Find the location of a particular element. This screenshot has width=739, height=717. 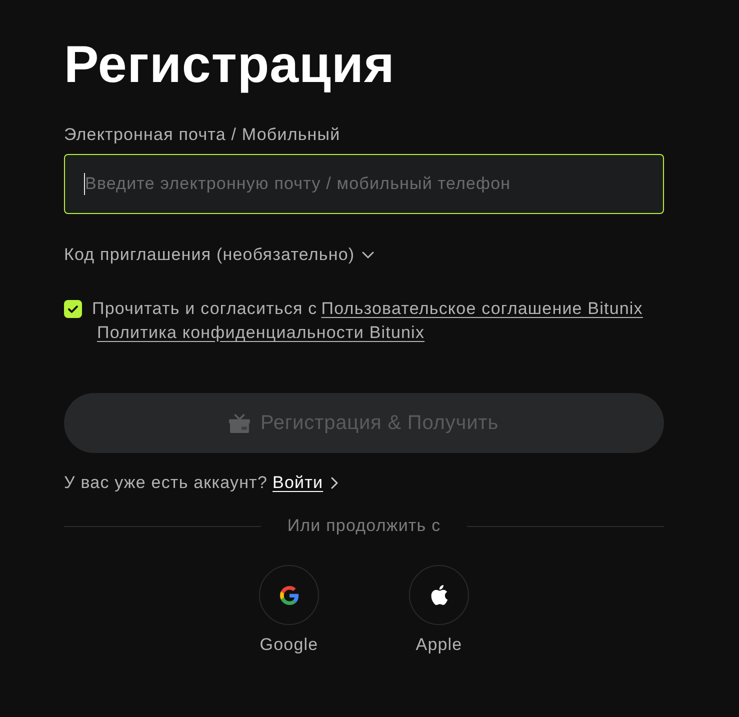

google-login-button is located at coordinates (289, 595).